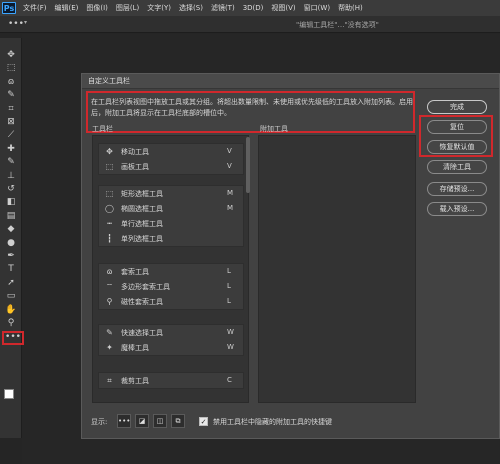 The width and height of the screenshot is (500, 464). I want to click on crop-icon: ⌗, so click(109, 380).